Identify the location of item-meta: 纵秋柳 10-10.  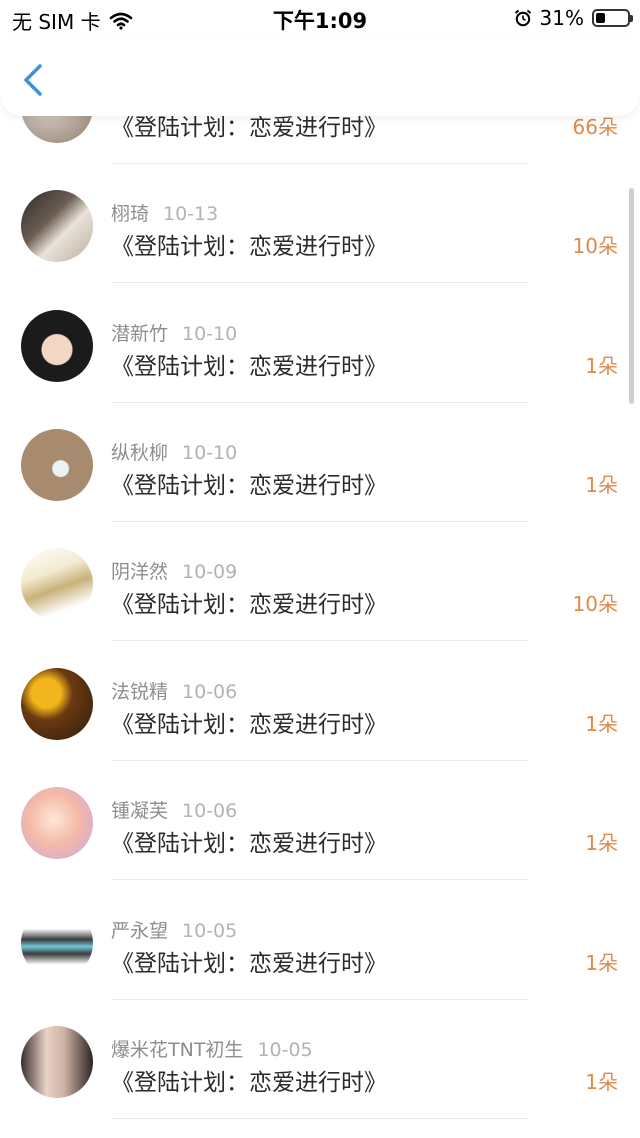
(174, 451).